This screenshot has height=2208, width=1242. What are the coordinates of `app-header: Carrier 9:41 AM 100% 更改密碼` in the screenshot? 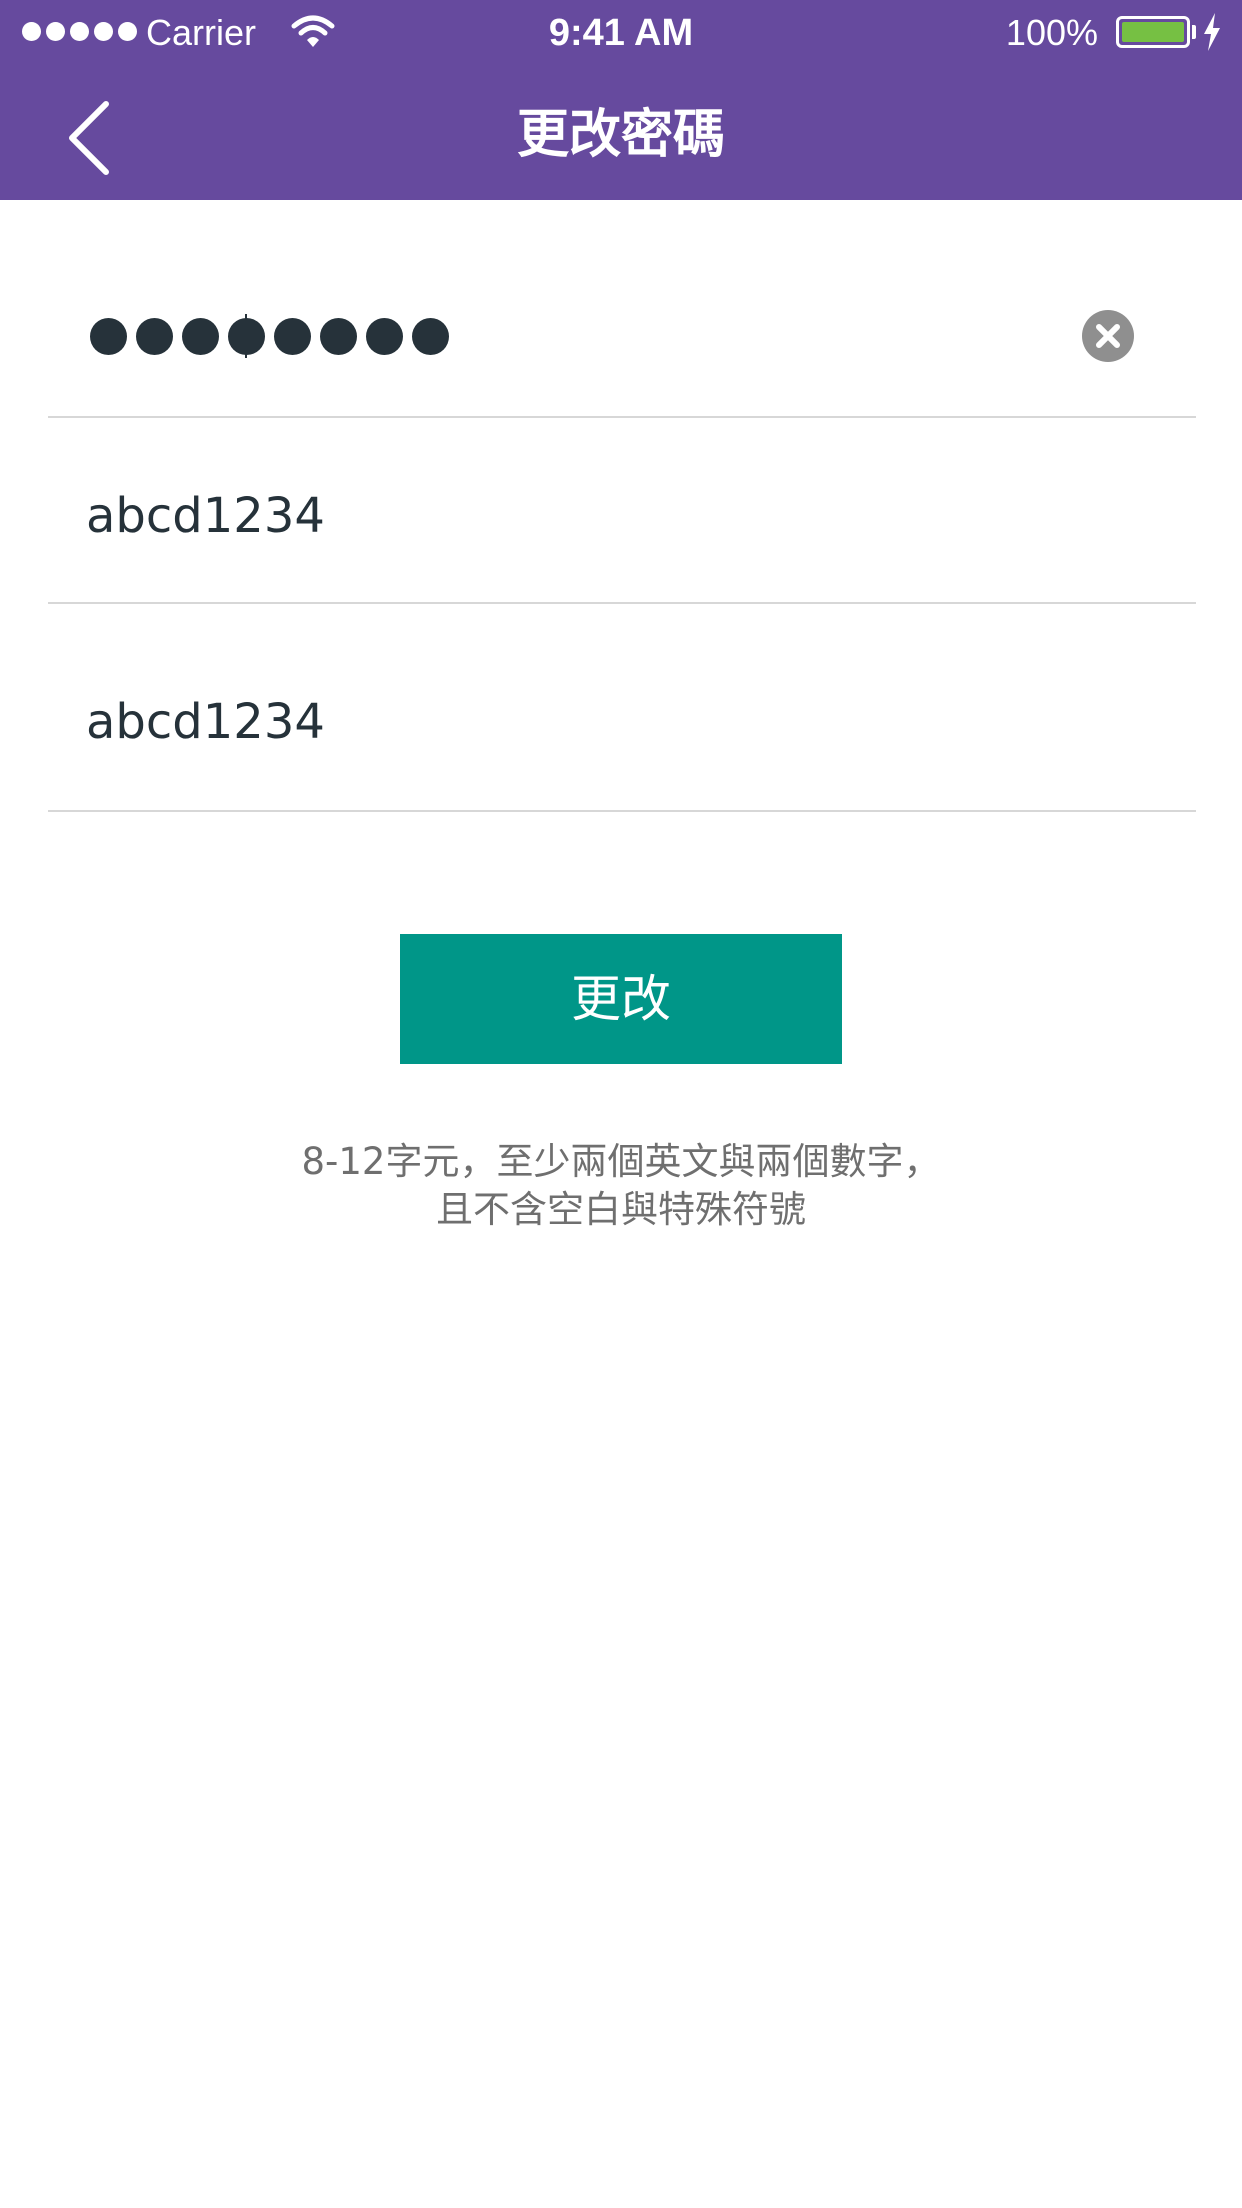 It's located at (621, 100).